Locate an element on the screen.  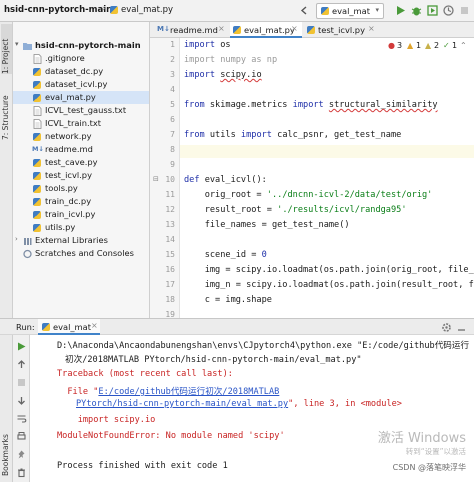
tree-item: eval_mat.py is located at coordinates (81, 97).